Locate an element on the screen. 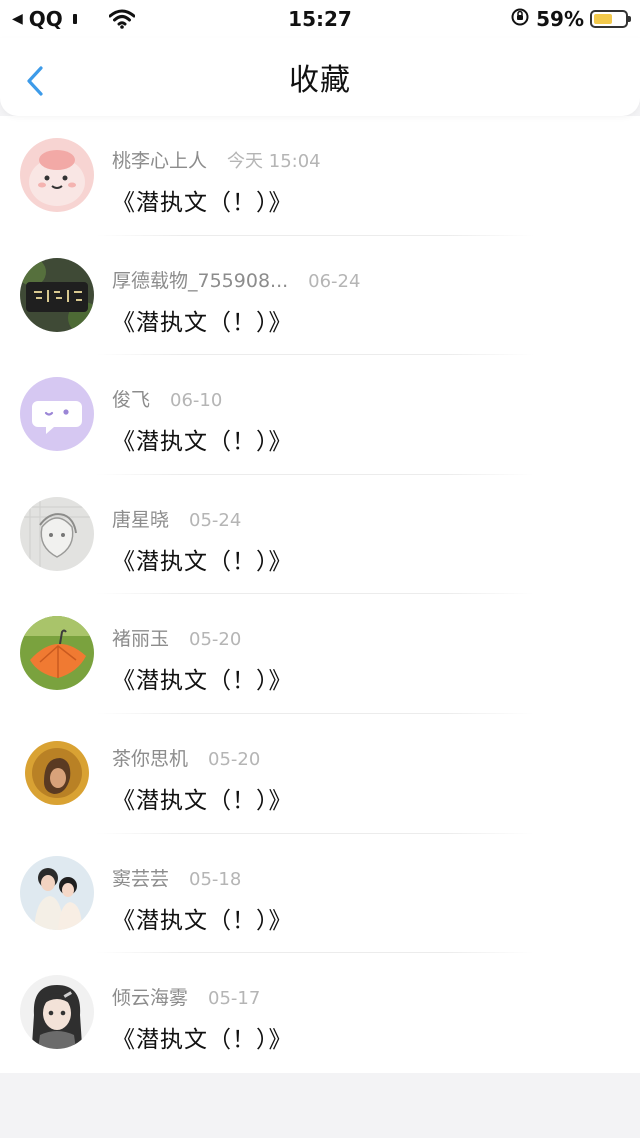 This screenshot has width=640, height=1138. meta-line: 唐星晓 05-24 is located at coordinates (202, 518).